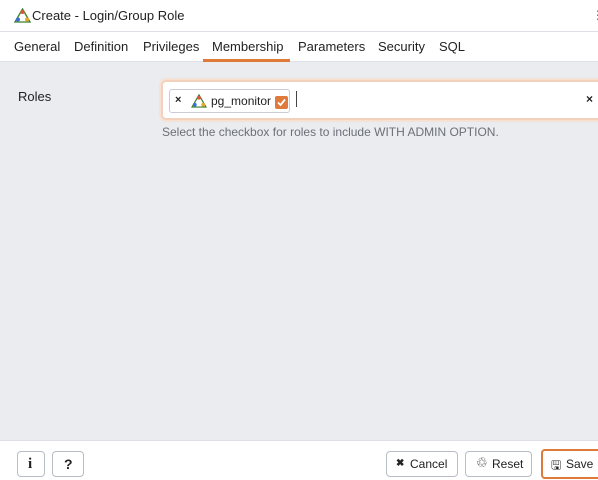 The image size is (598, 480). I want to click on help-button: ?, so click(68, 464).